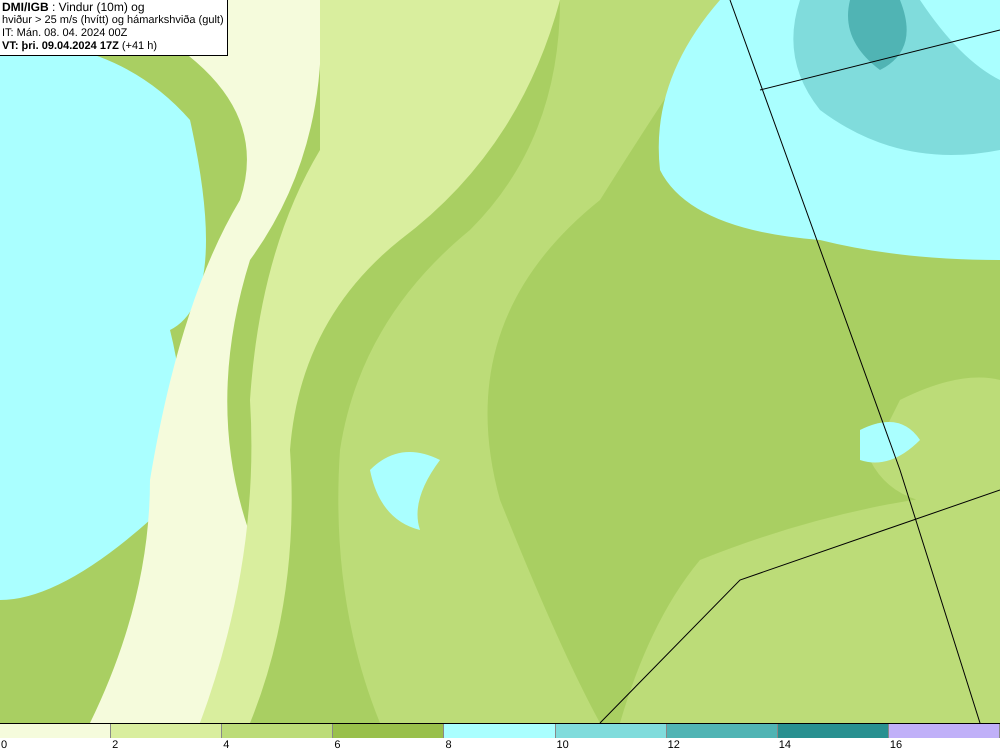  I want to click on caption-line: DMI/IGB : Vindur (10m) og, so click(74, 7).